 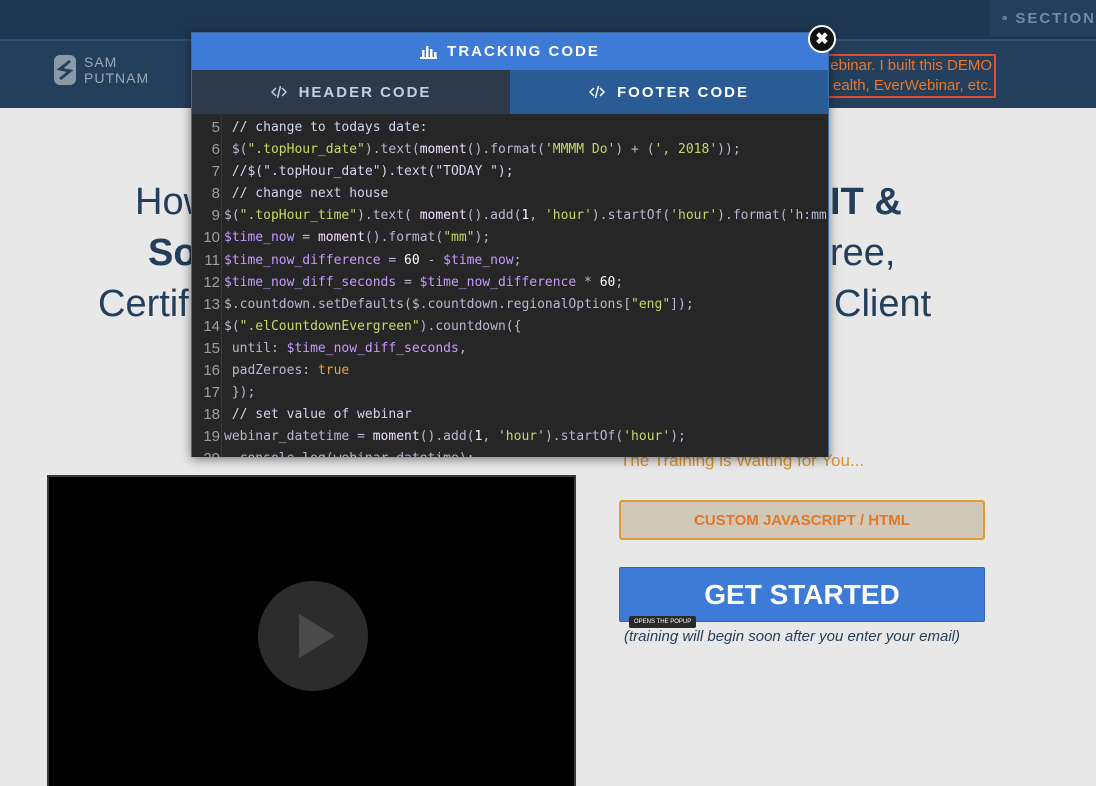 I want to click on headline-line3-right: Client, so click(x=883, y=304).